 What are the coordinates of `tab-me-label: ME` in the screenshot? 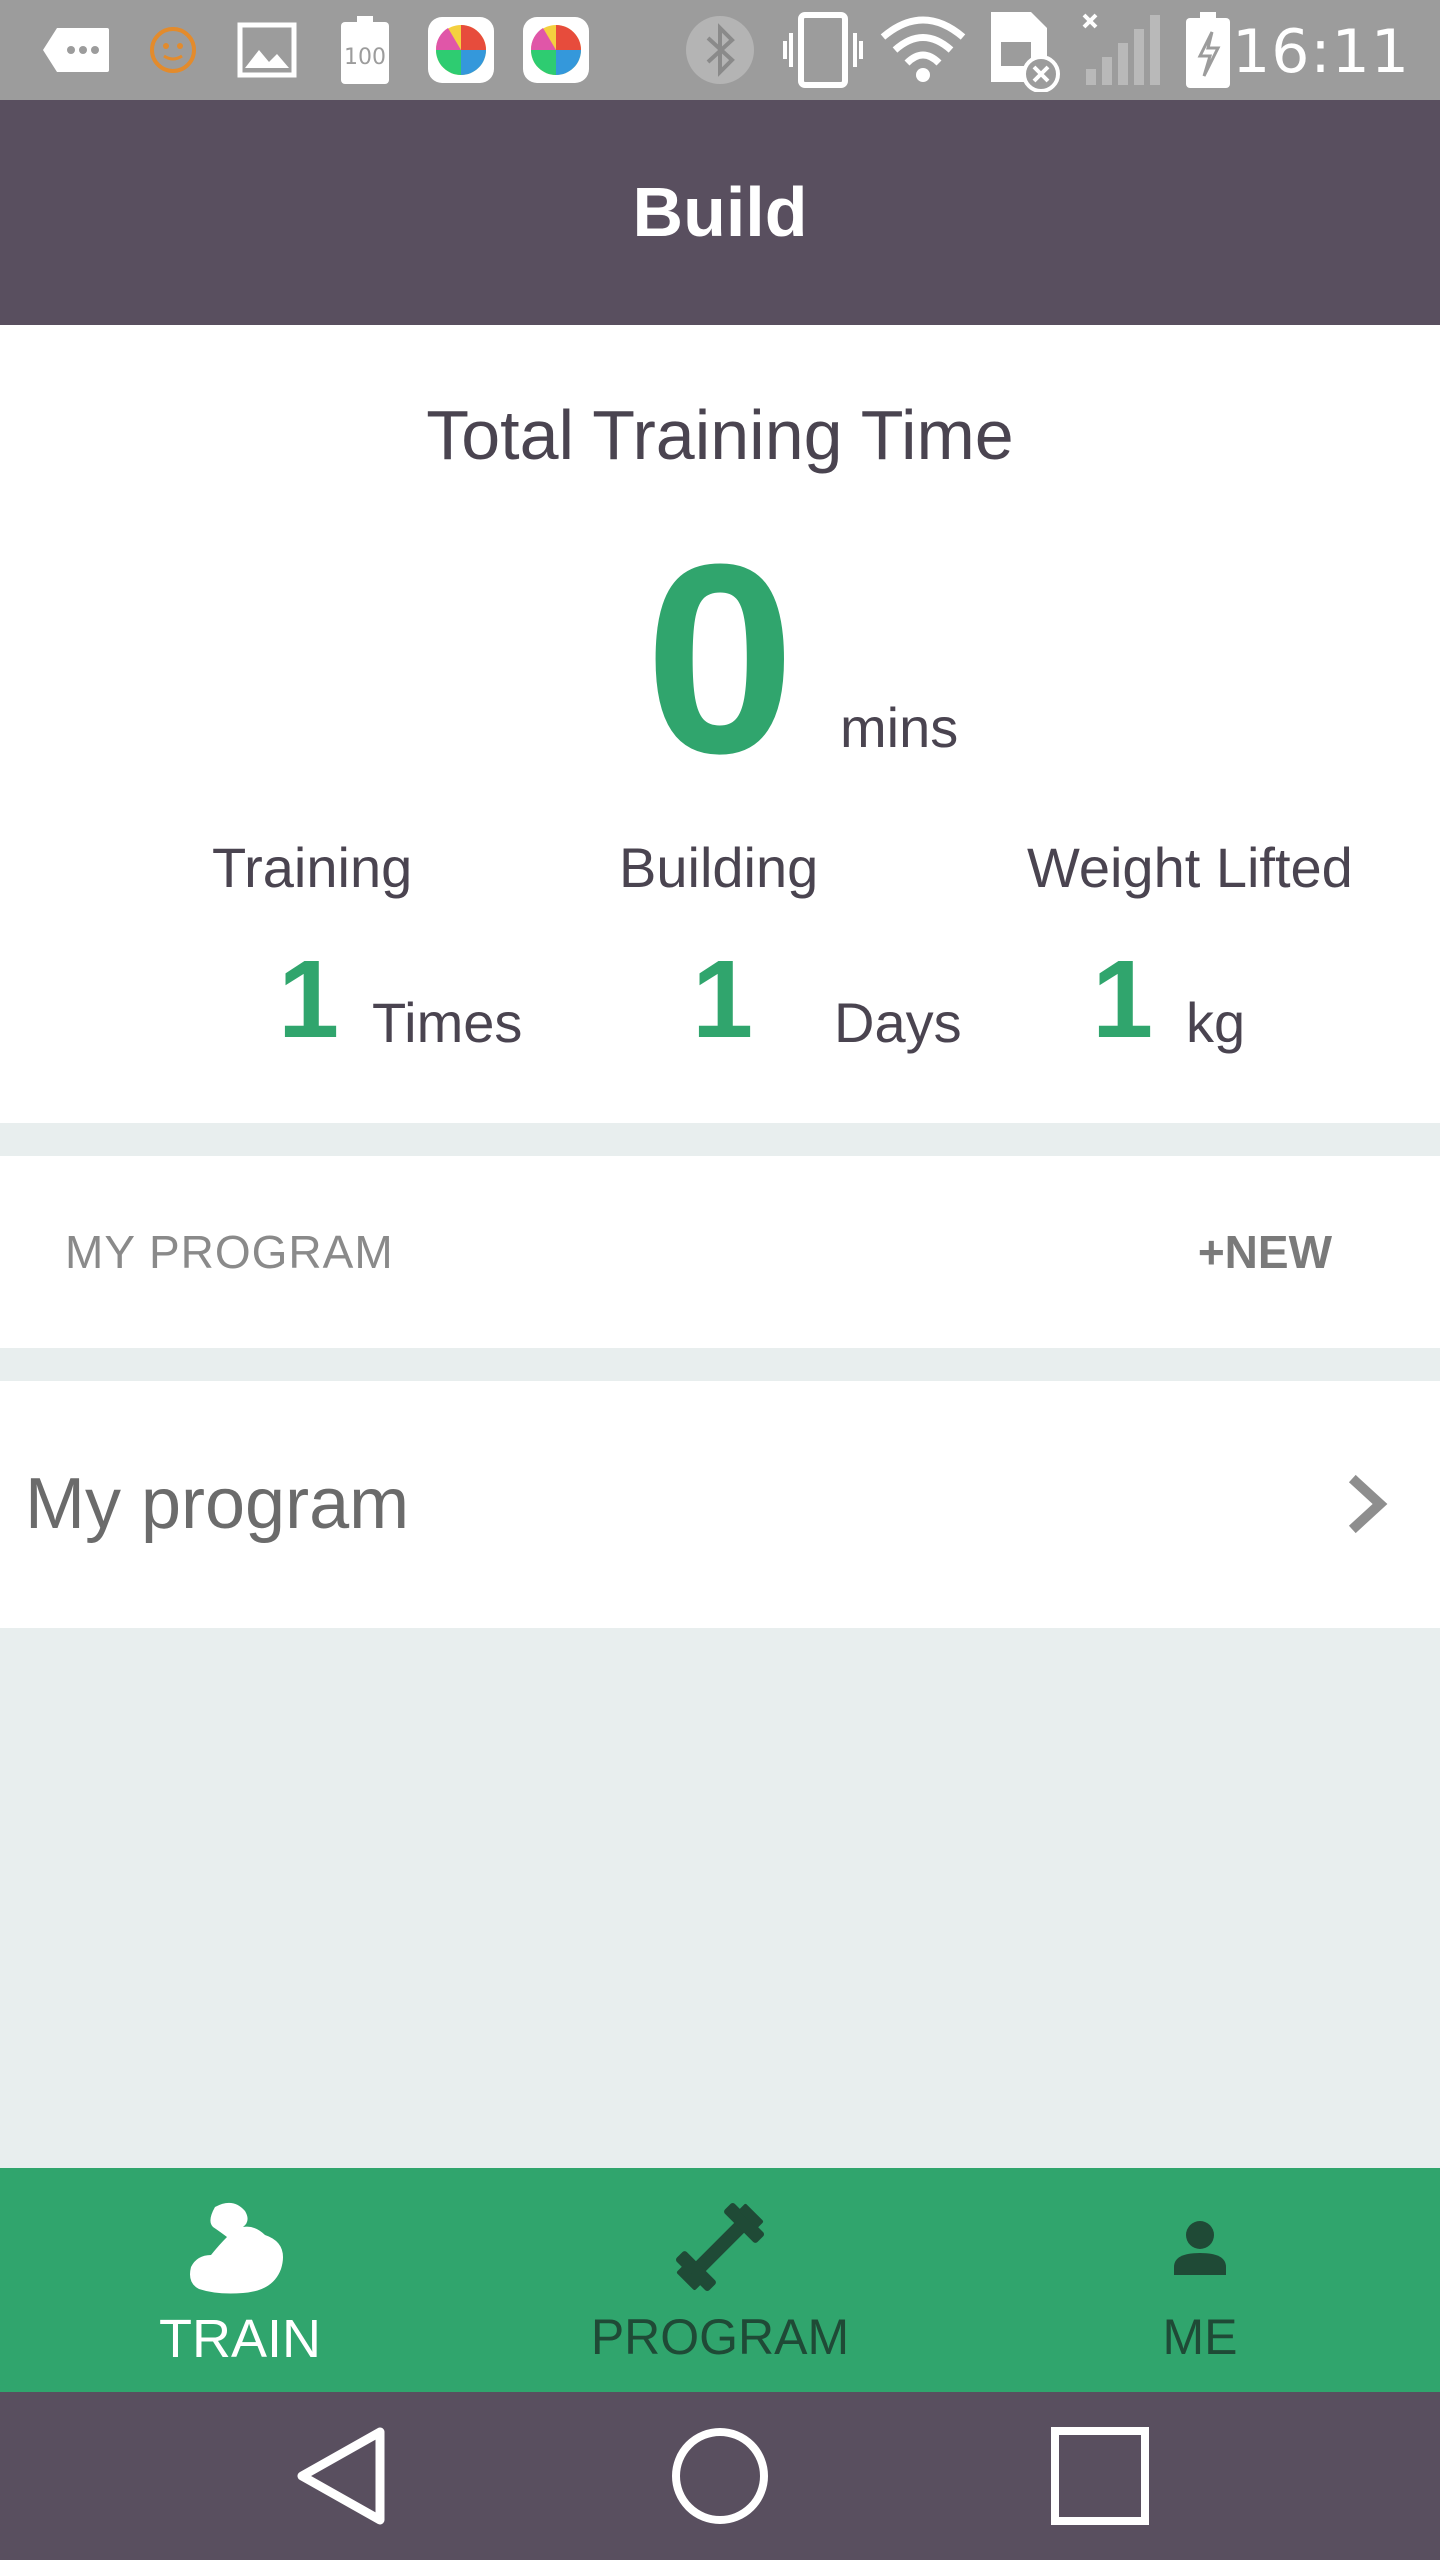 It's located at (1200, 2337).